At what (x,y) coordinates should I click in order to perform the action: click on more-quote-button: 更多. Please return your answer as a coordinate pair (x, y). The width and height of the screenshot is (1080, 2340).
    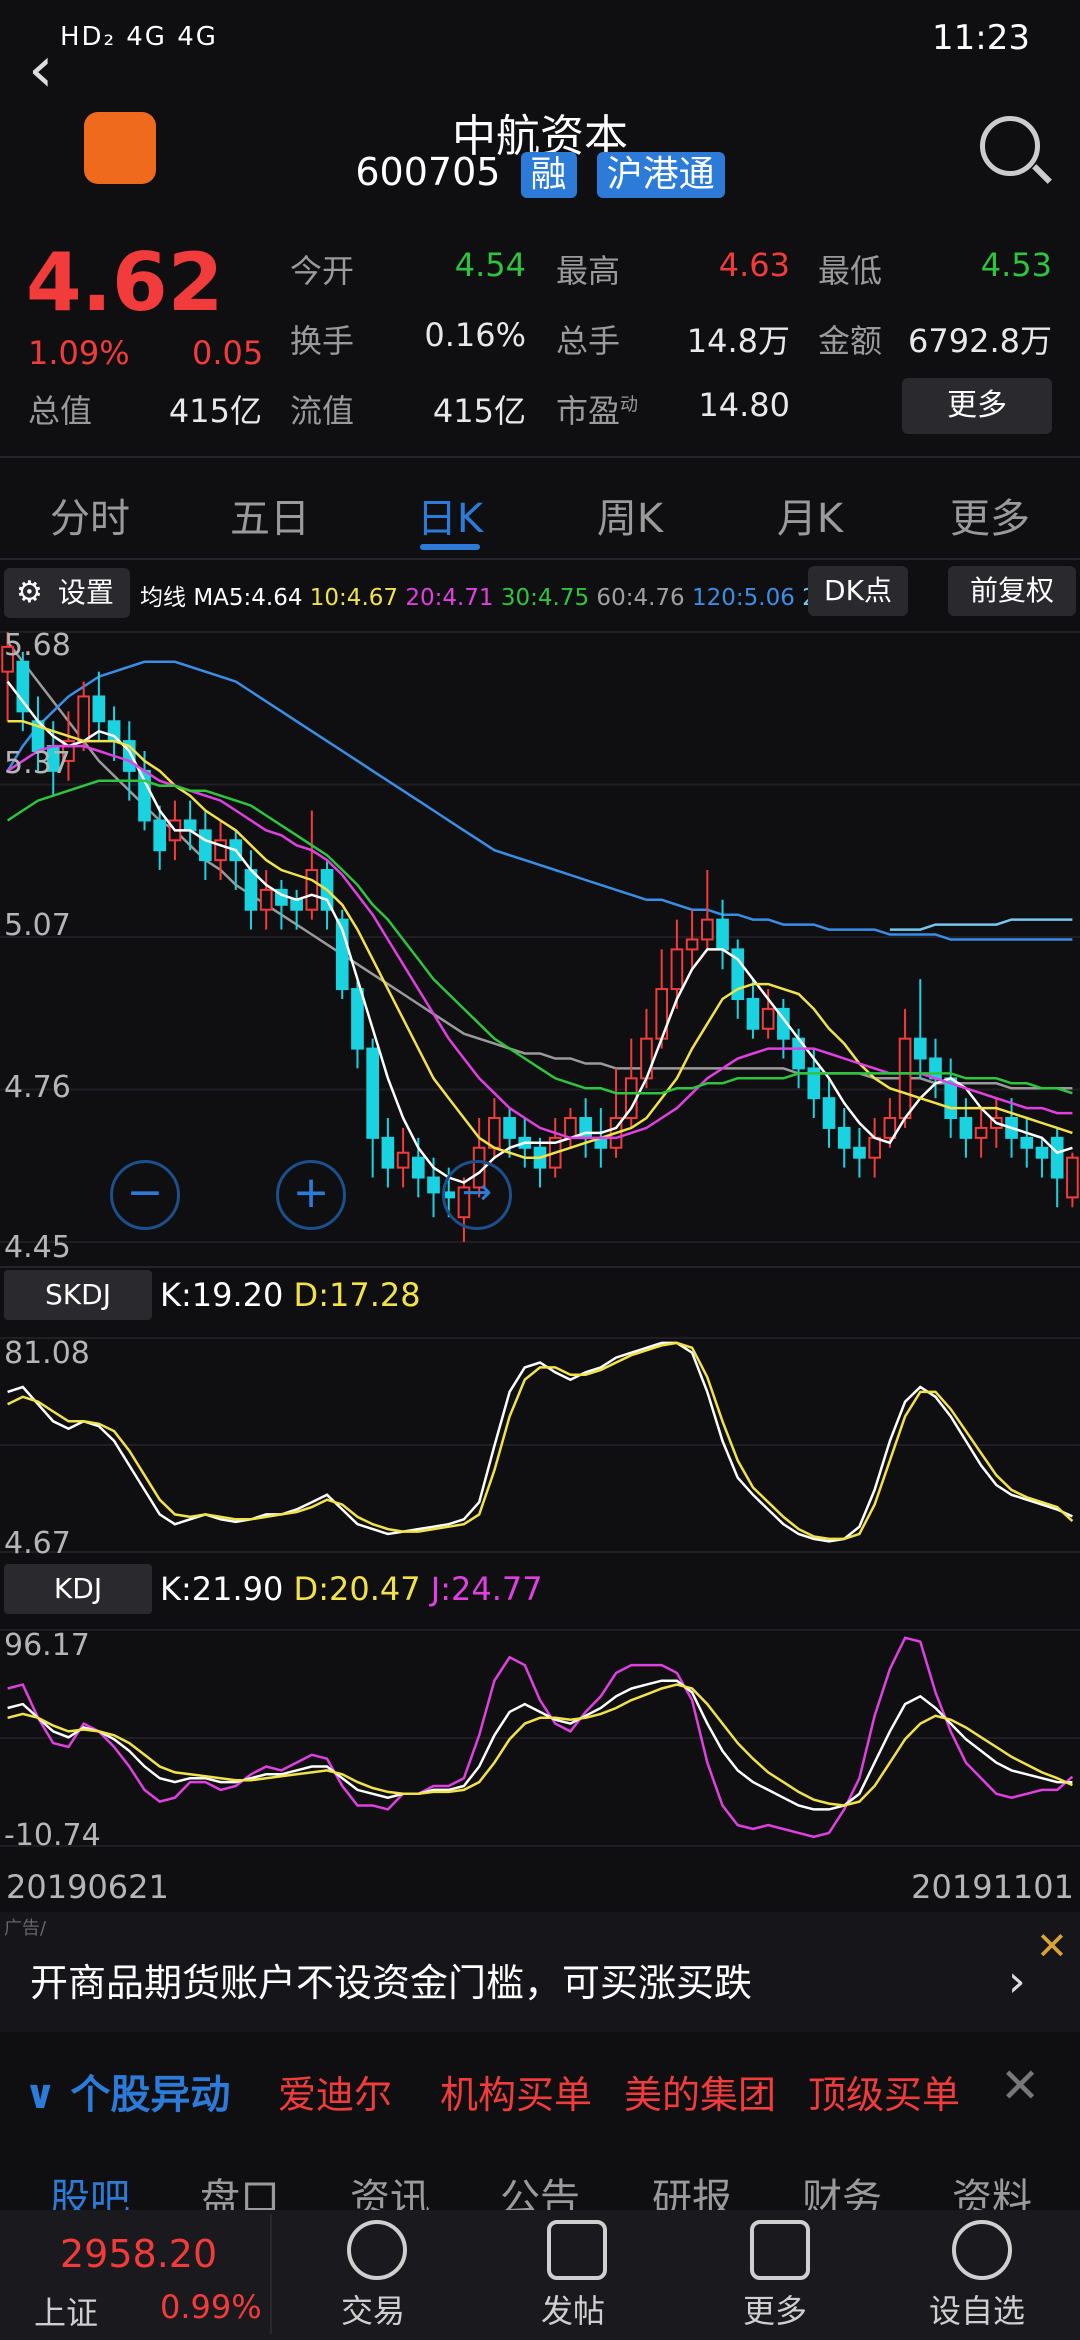
    Looking at the image, I should click on (977, 406).